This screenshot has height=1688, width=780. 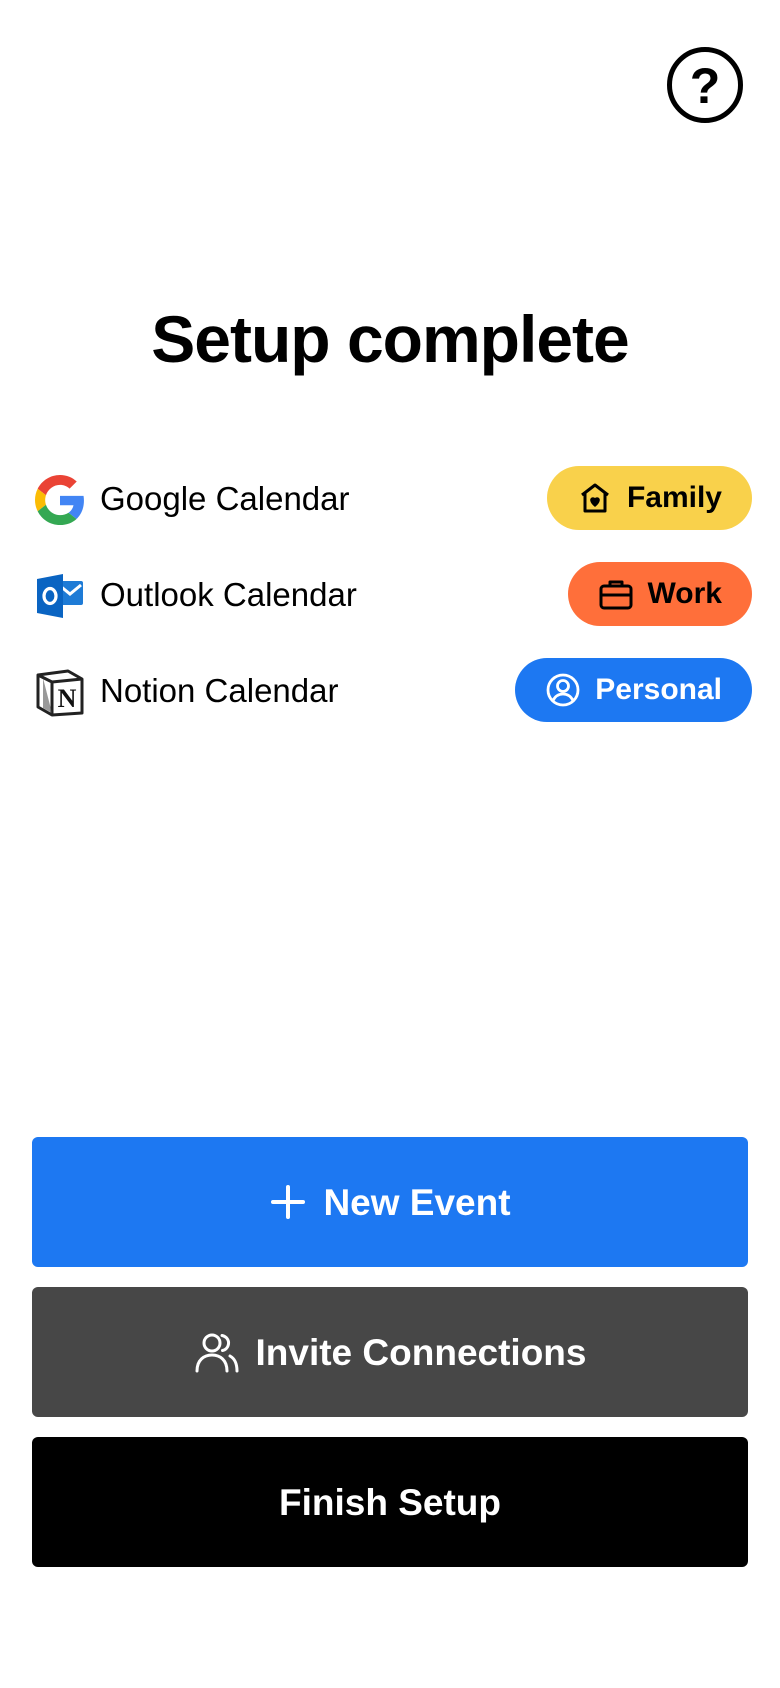 I want to click on calendar-name: Outlook Calendar, so click(x=228, y=594).